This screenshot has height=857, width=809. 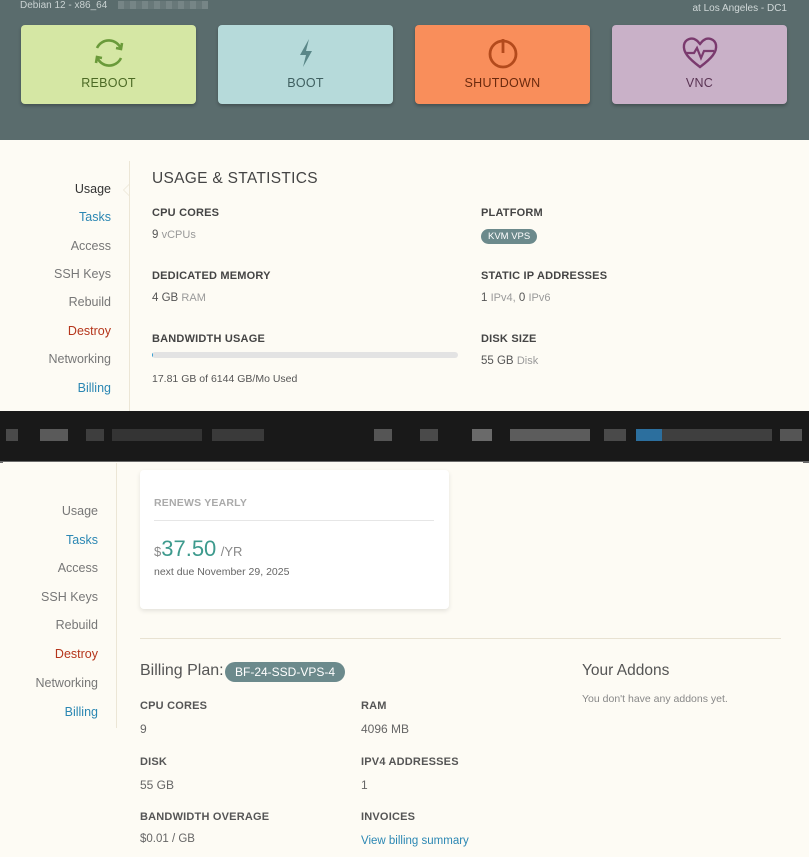 I want to click on cpu-cores-unit: vCPUs, so click(x=178, y=235).